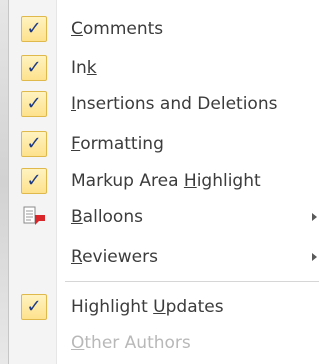 The width and height of the screenshot is (326, 364). Describe the element at coordinates (167, 144) in the screenshot. I see `menu-item-formatting: ✓ Formatting` at that location.